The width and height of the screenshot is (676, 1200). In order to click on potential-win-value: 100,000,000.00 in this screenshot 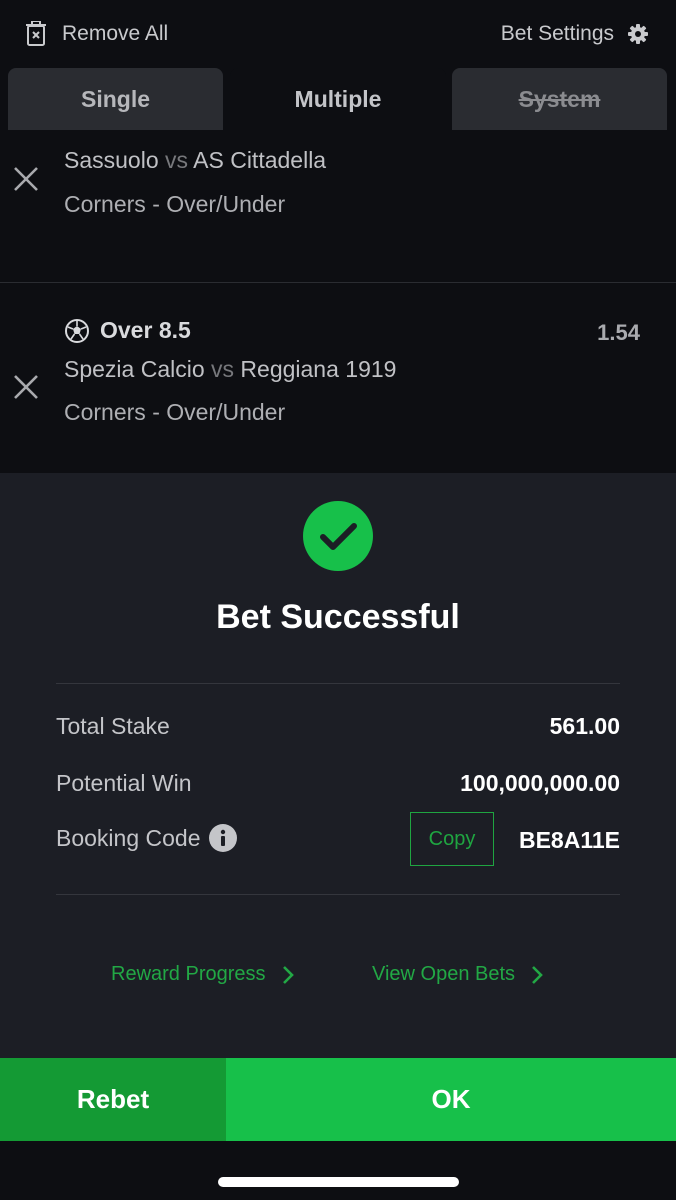, I will do `click(540, 783)`.